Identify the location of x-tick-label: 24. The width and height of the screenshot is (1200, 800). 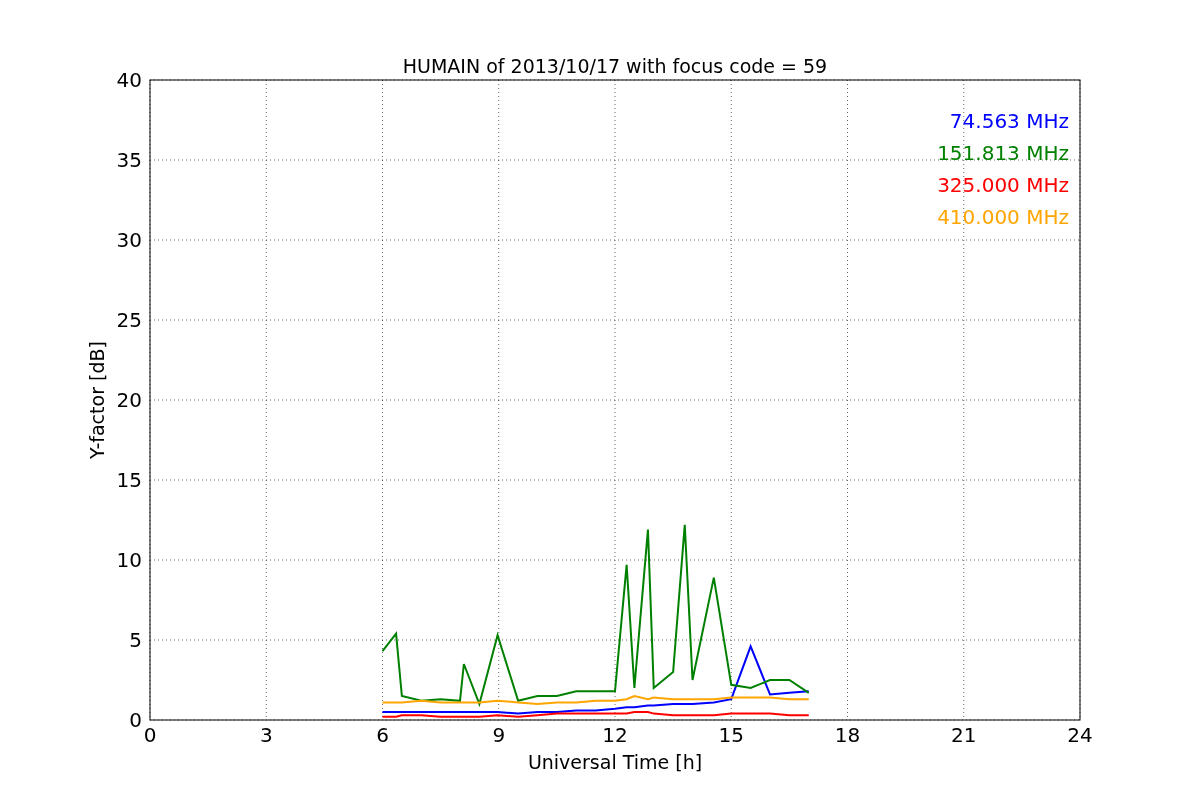
(1080, 735).